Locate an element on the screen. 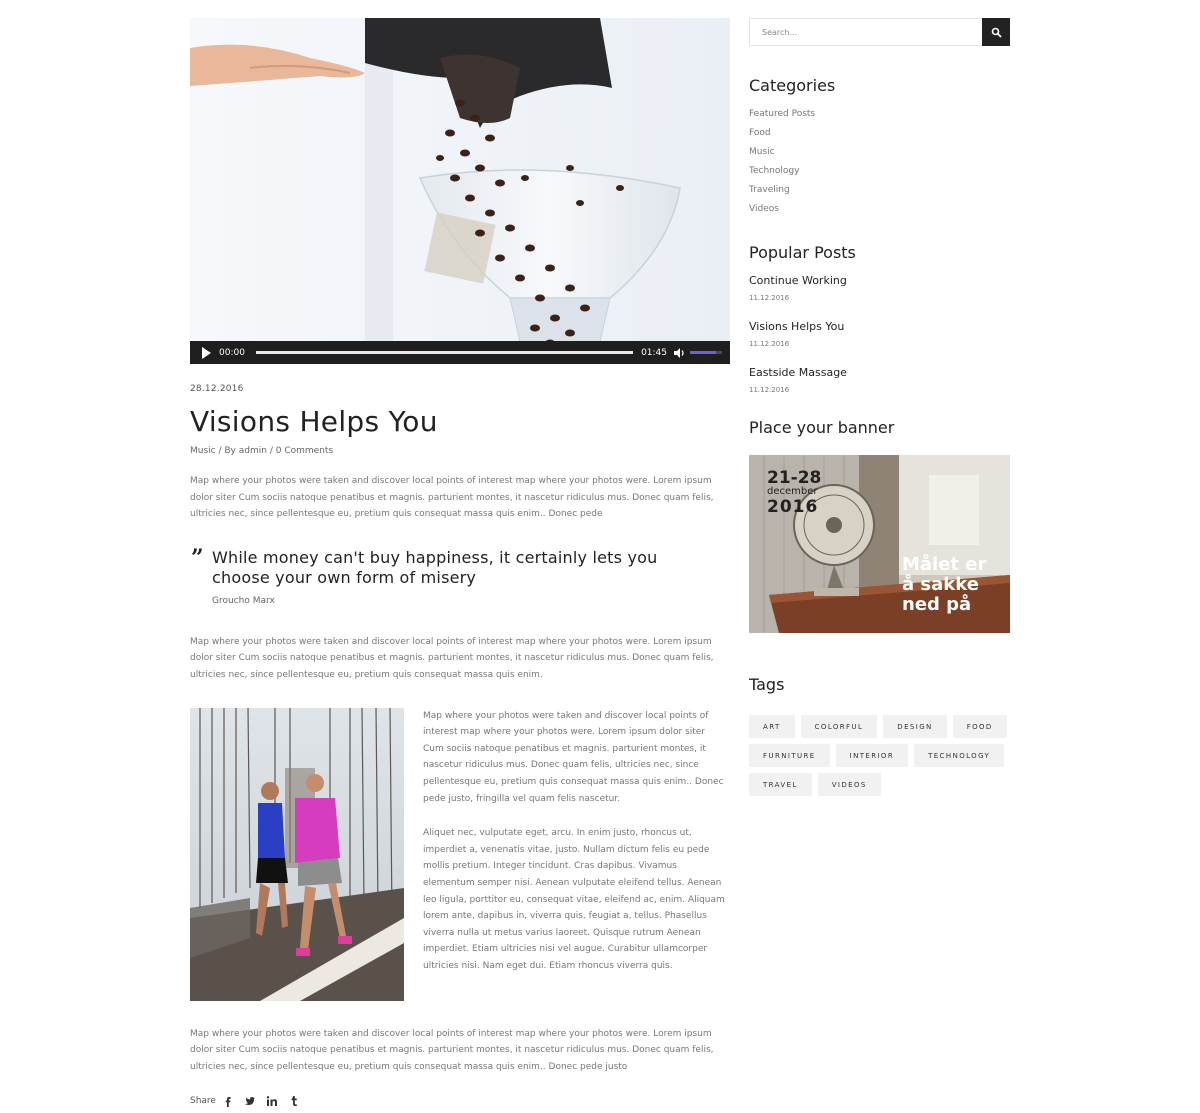 This screenshot has width=1200, height=1113. volume-level is located at coordinates (703, 352).